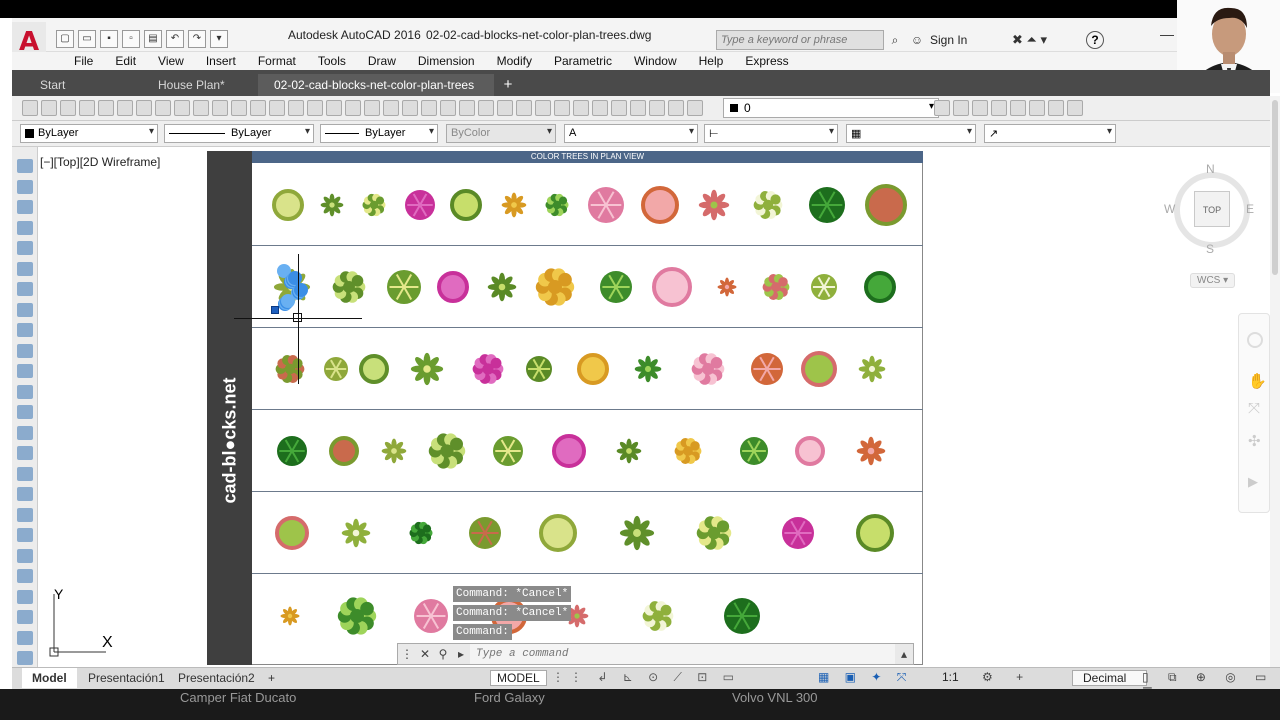 The width and height of the screenshot is (1280, 720). Describe the element at coordinates (508, 85) in the screenshot. I see `new-tab-button: +` at that location.